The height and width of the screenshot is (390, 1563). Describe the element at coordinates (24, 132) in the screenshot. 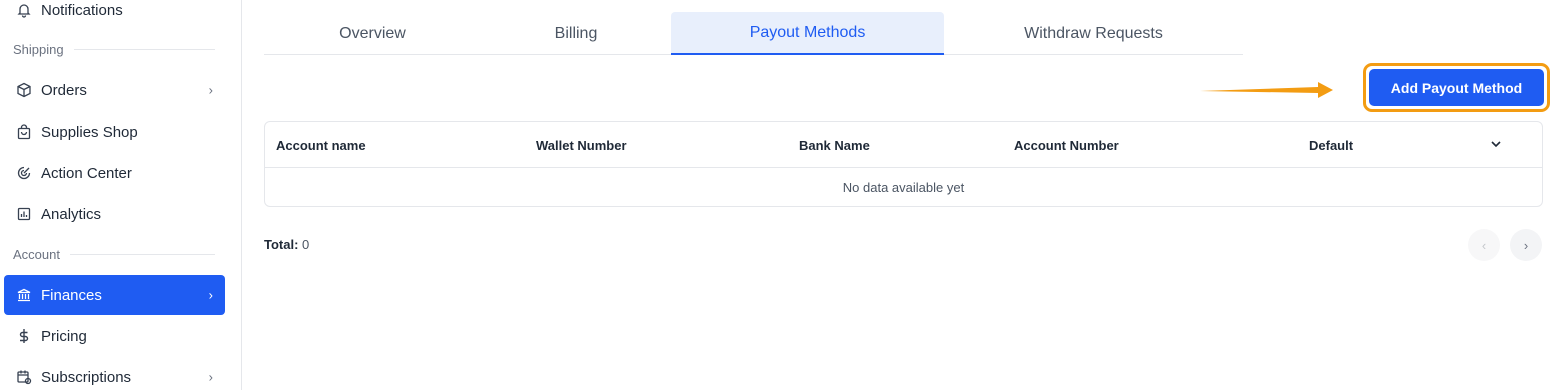

I see `shopping-bag-icon` at that location.